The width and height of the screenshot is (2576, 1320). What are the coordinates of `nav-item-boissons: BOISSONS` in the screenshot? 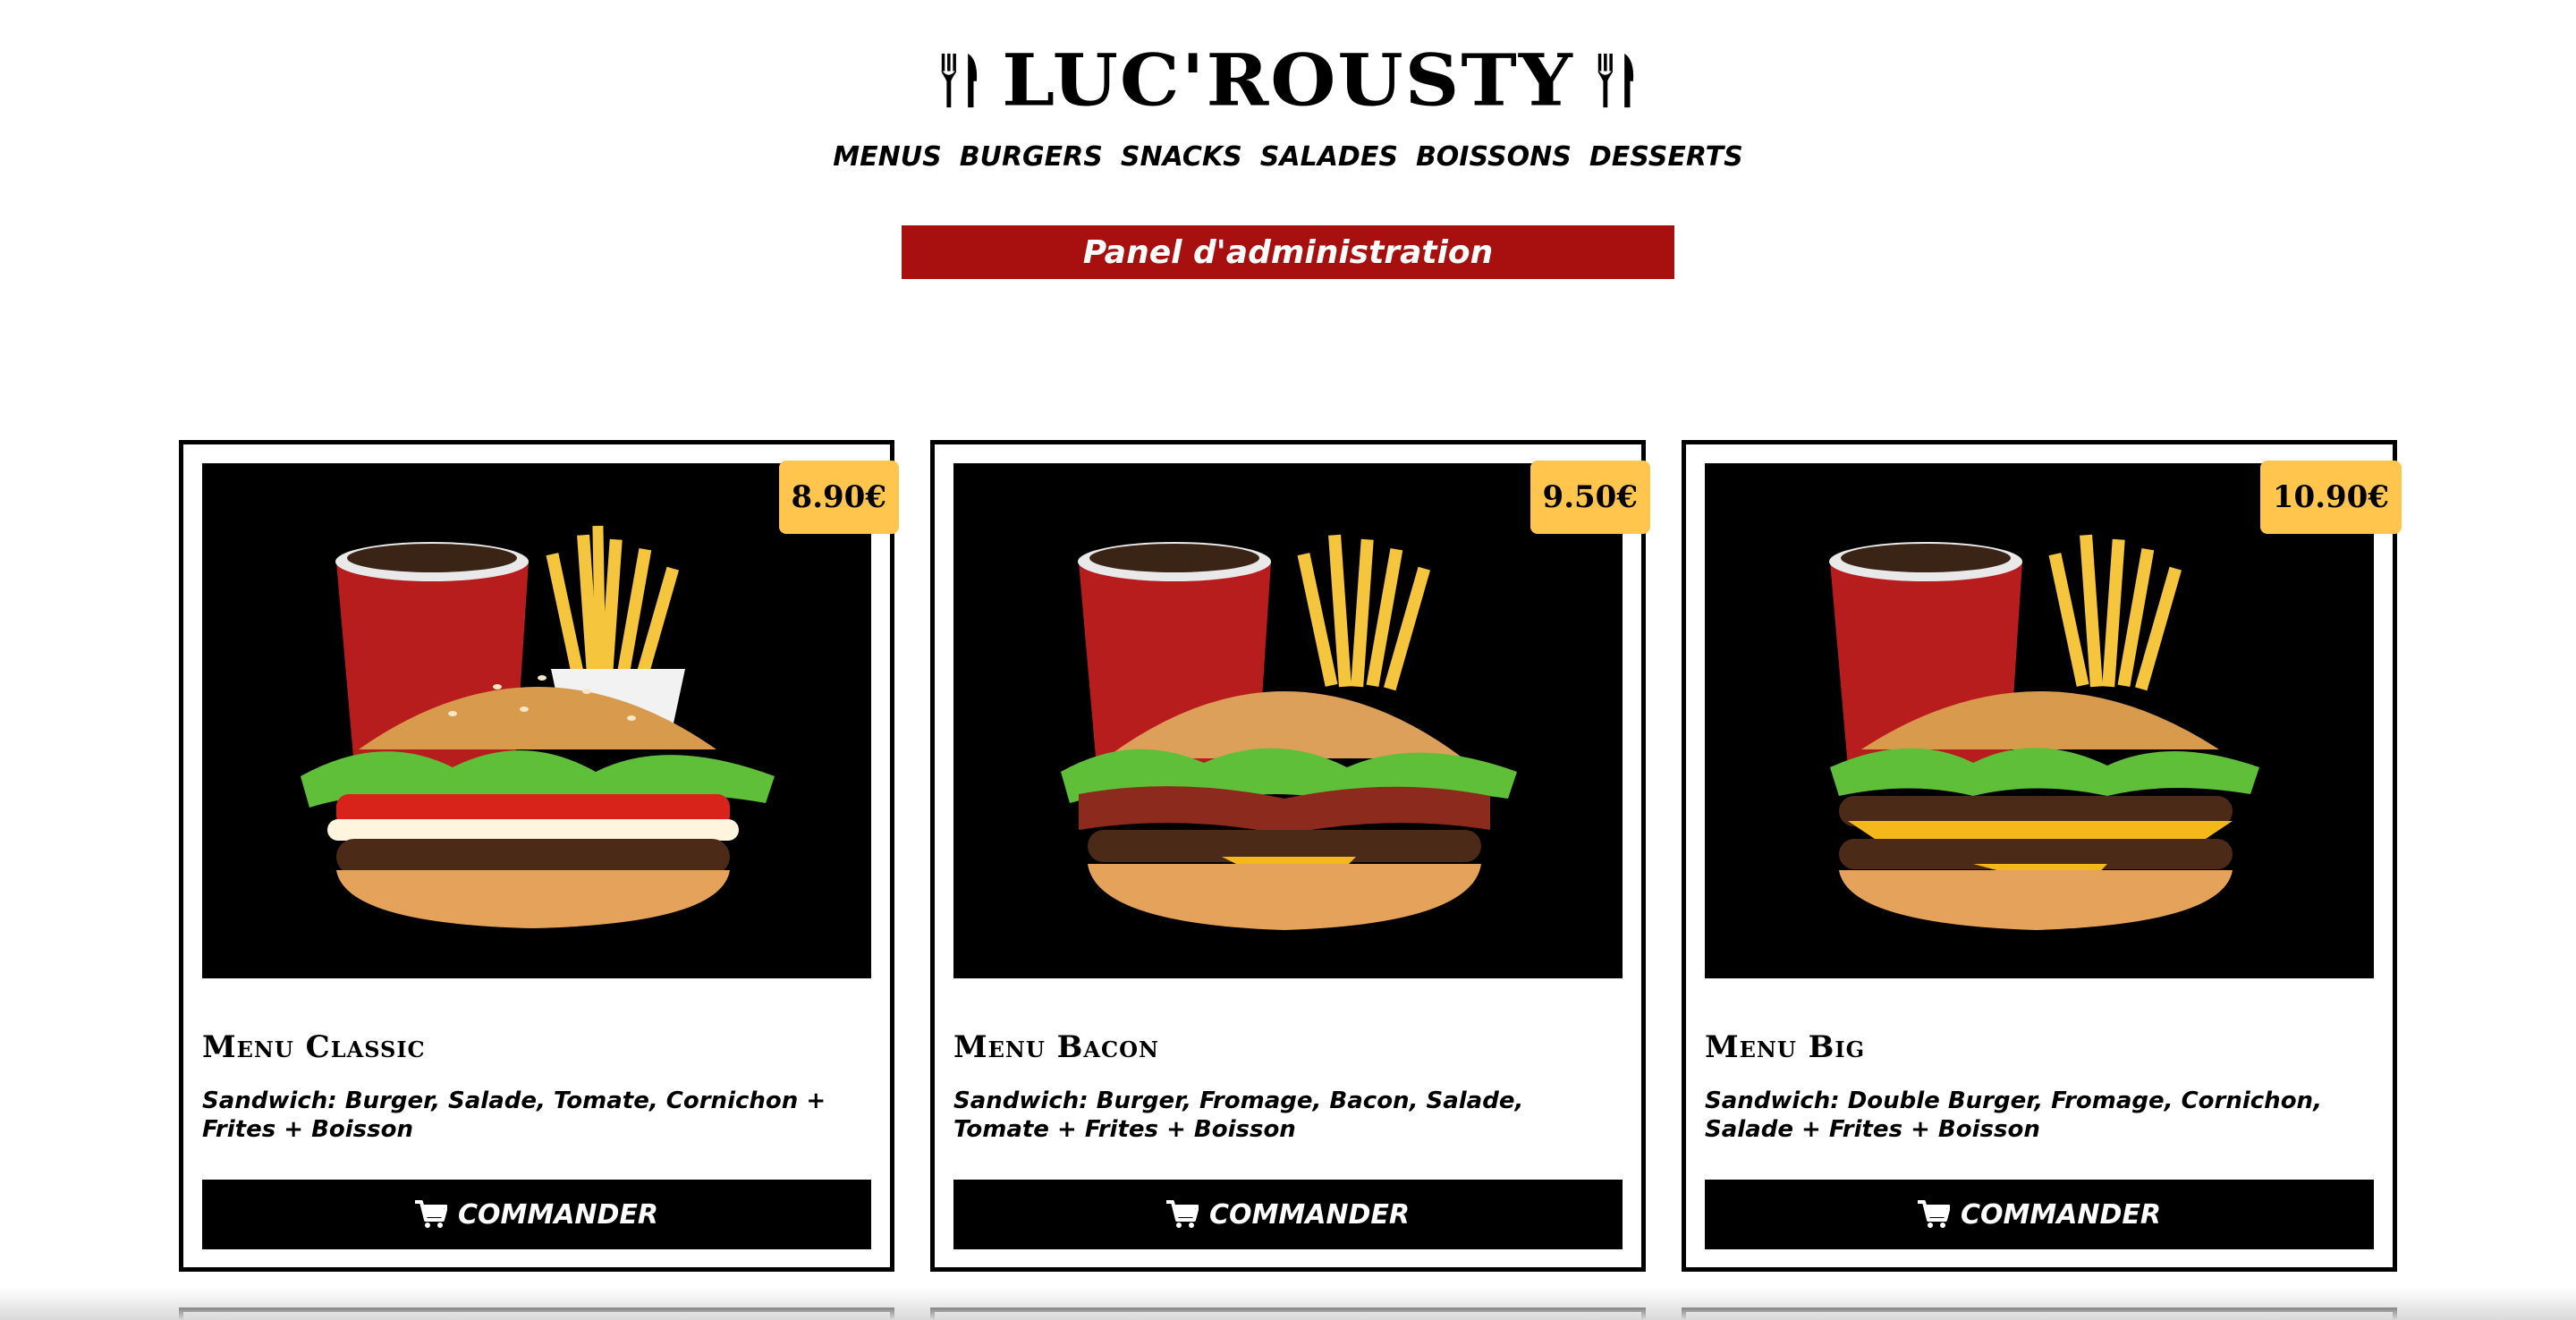 It's located at (1494, 157).